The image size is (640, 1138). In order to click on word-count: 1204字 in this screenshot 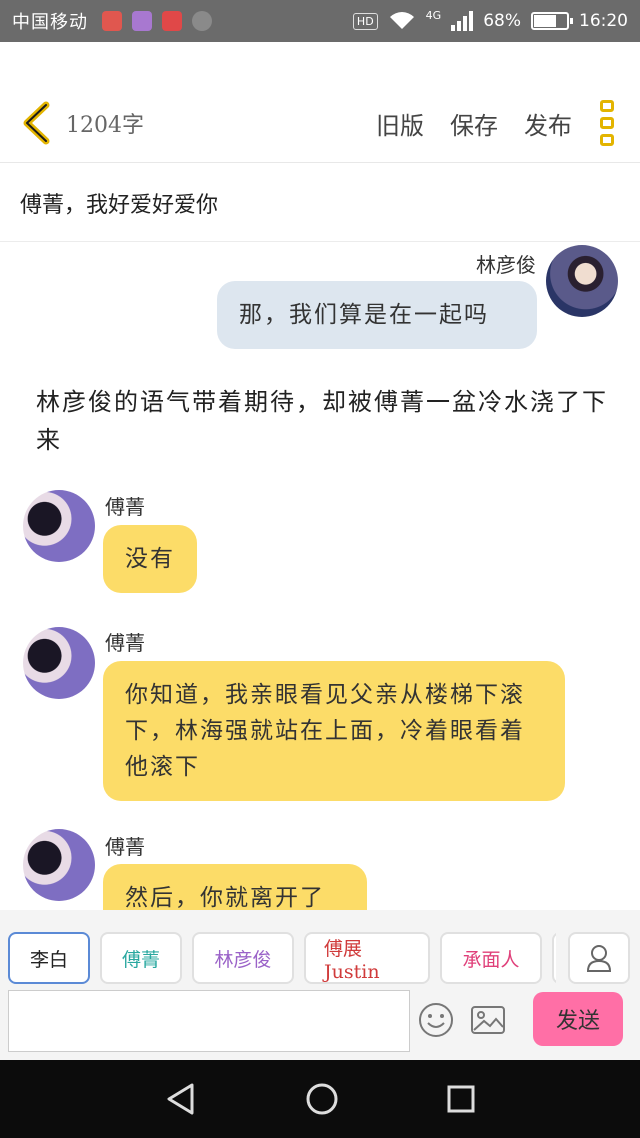, I will do `click(105, 125)`.